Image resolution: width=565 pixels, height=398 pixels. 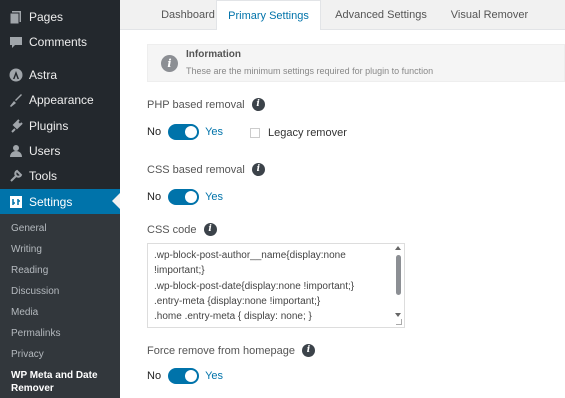 What do you see at coordinates (196, 104) in the screenshot?
I see `php-removal-text: PHP based removal` at bounding box center [196, 104].